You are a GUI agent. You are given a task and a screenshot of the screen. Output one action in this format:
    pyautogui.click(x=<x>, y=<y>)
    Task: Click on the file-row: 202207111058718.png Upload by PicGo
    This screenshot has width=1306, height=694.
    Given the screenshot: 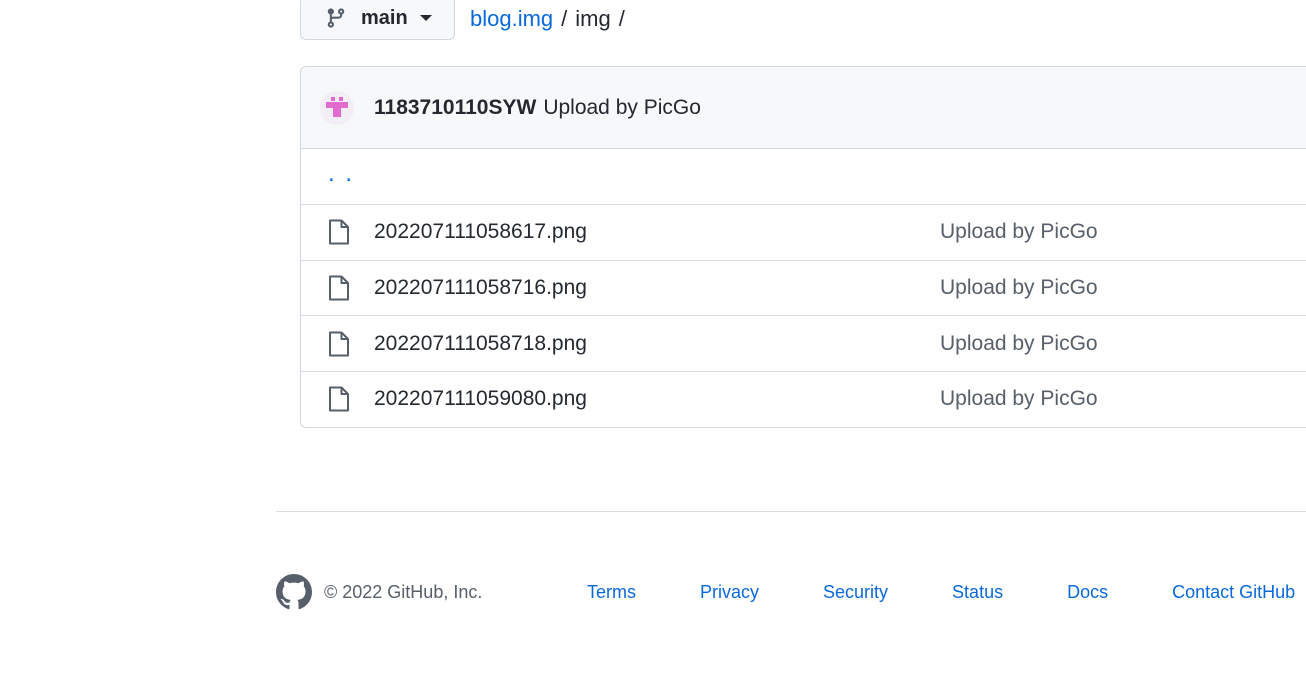 What is the action you would take?
    pyautogui.click(x=803, y=343)
    